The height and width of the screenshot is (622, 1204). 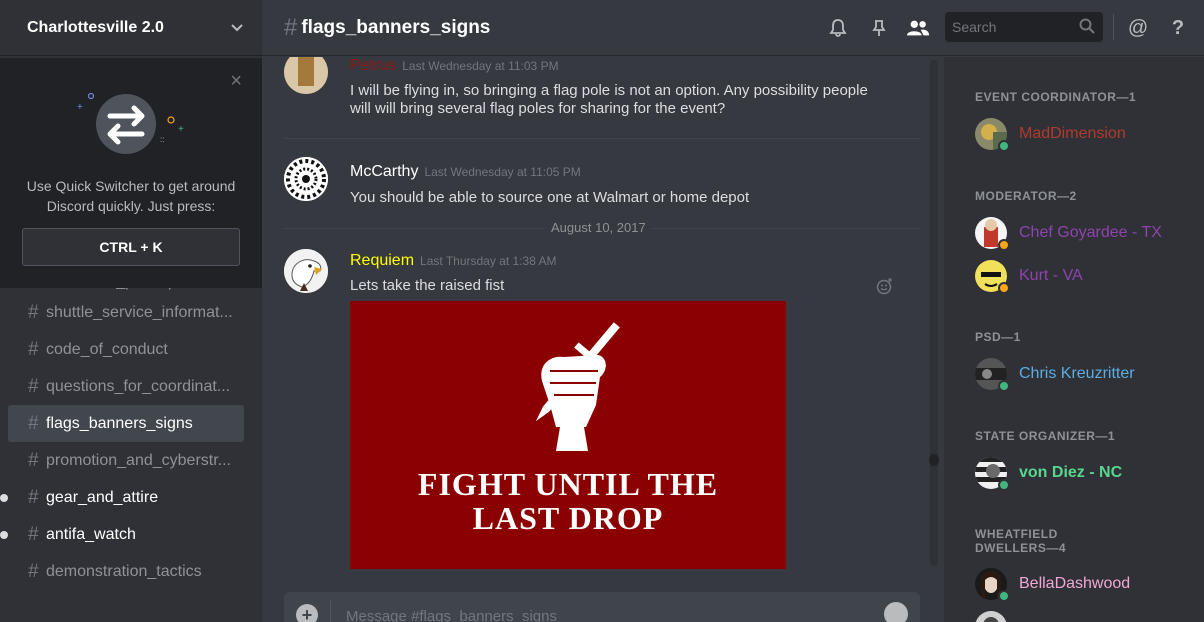 I want to click on channel-antifa-watch: # antifa_watch, so click(x=122, y=534).